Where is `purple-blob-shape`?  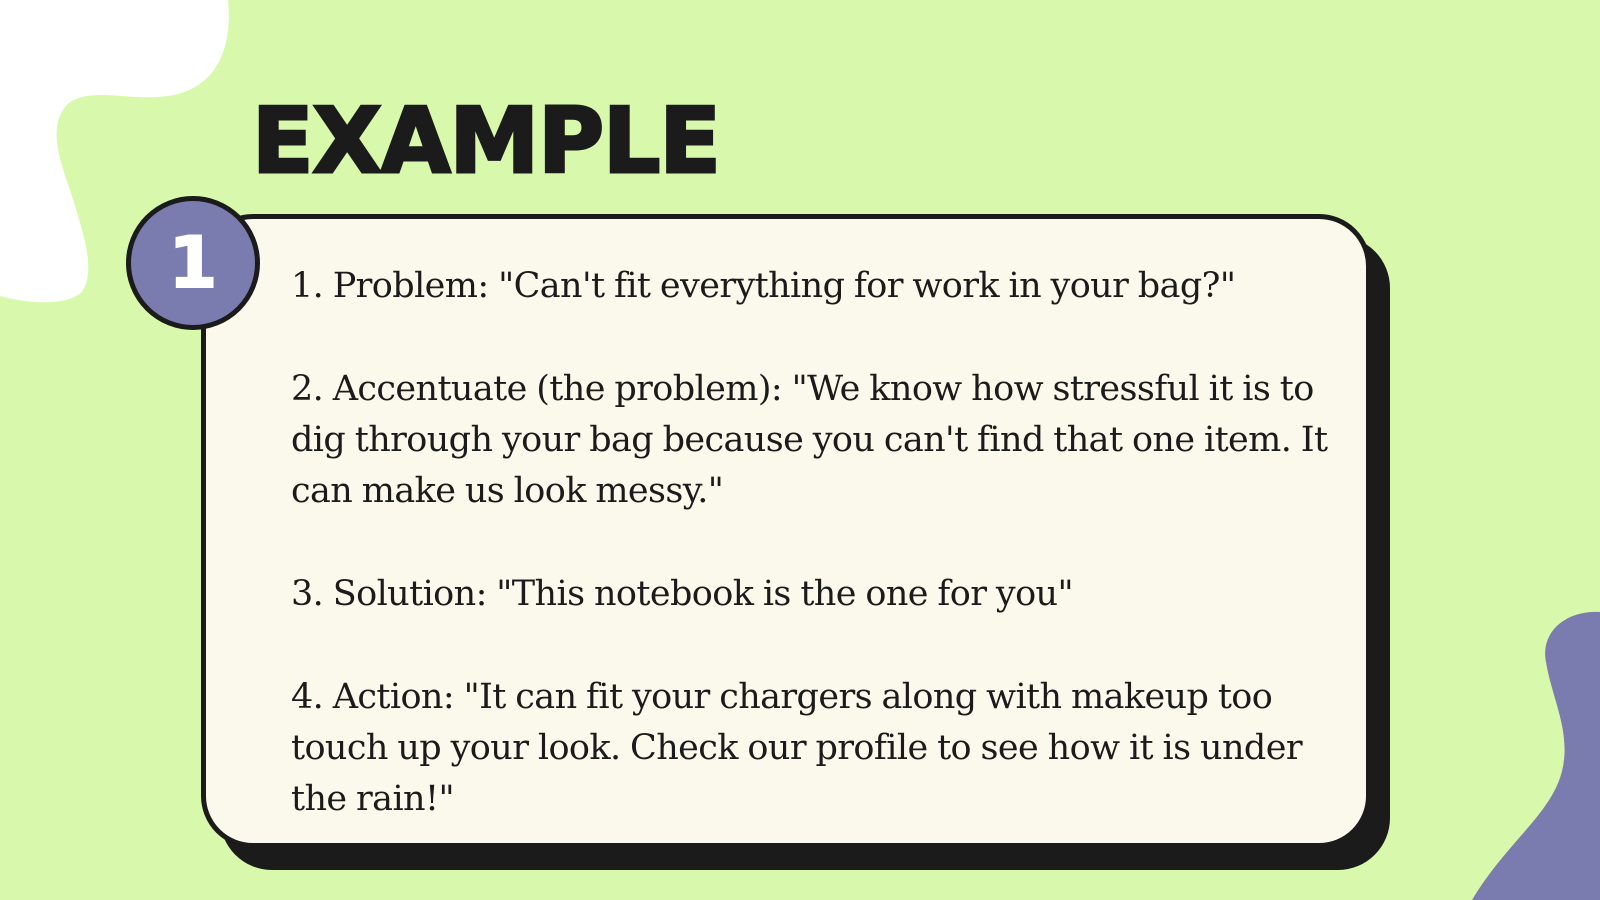 purple-blob-shape is located at coordinates (1536, 755).